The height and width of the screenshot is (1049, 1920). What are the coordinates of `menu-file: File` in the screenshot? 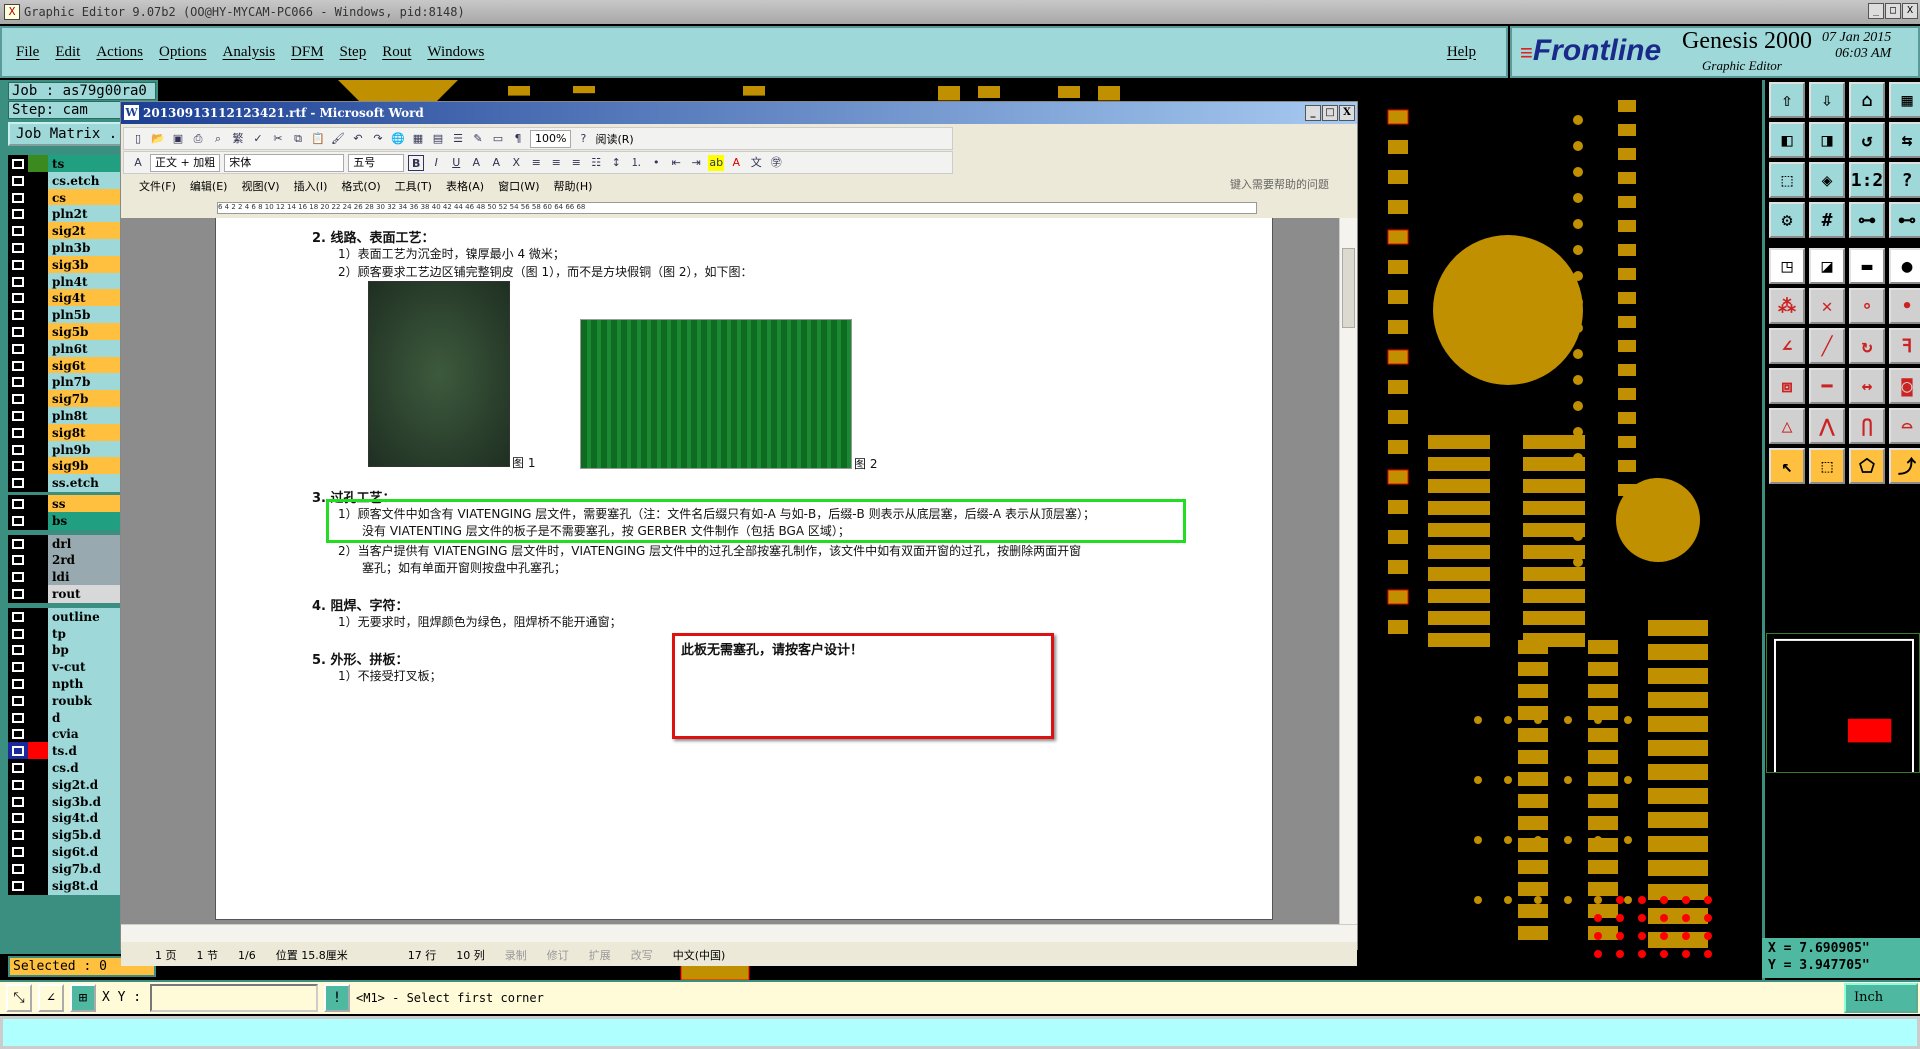 It's located at (27, 52).